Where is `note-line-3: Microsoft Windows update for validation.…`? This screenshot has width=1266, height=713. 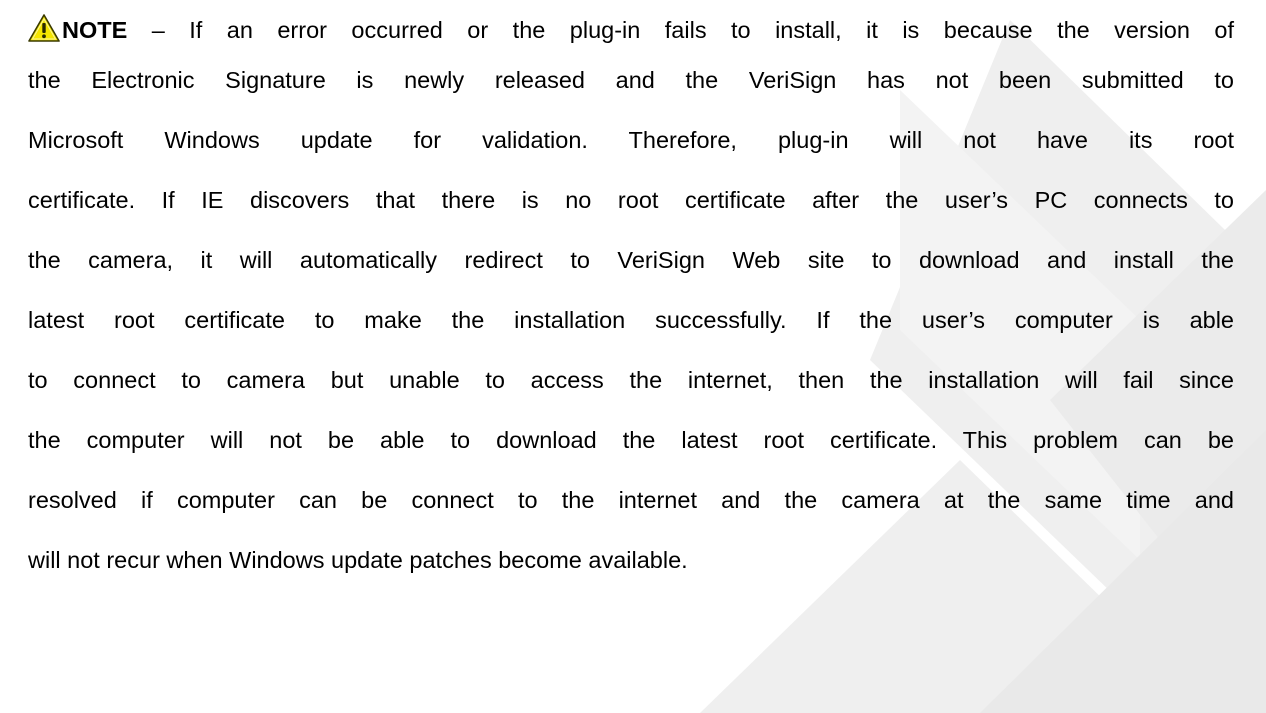 note-line-3: Microsoft Windows update for validation.… is located at coordinates (631, 140).